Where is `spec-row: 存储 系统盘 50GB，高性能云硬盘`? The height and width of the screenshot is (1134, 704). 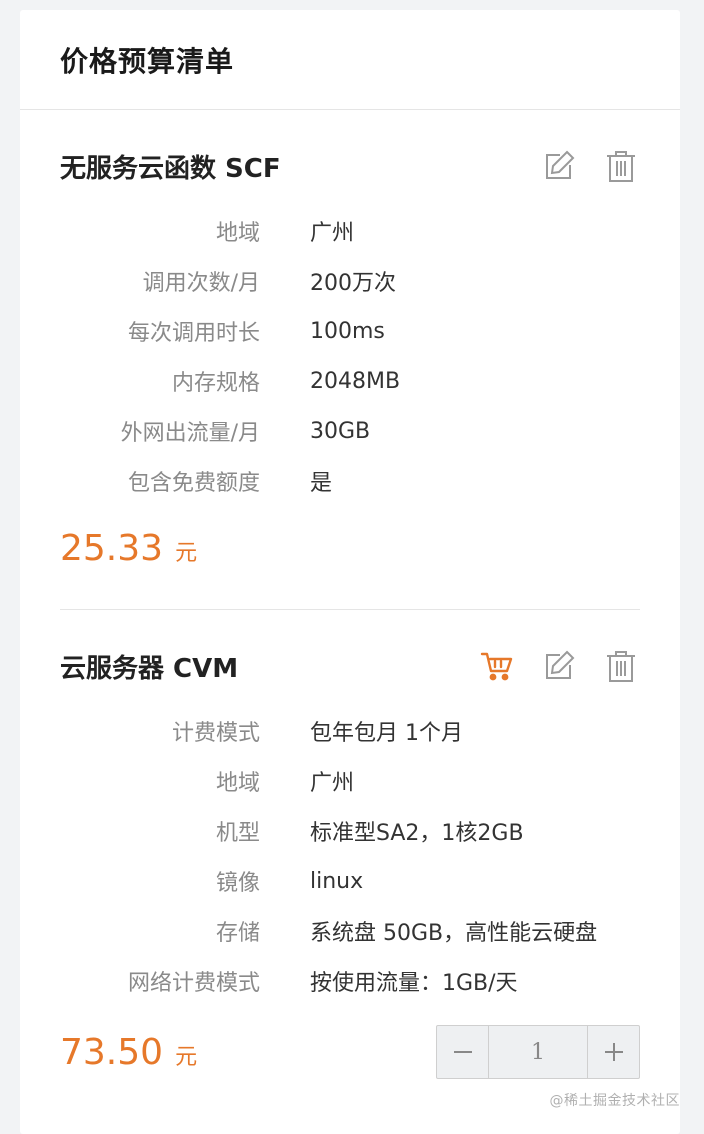 spec-row: 存储 系统盘 50GB，高性能云硬盘 is located at coordinates (350, 931).